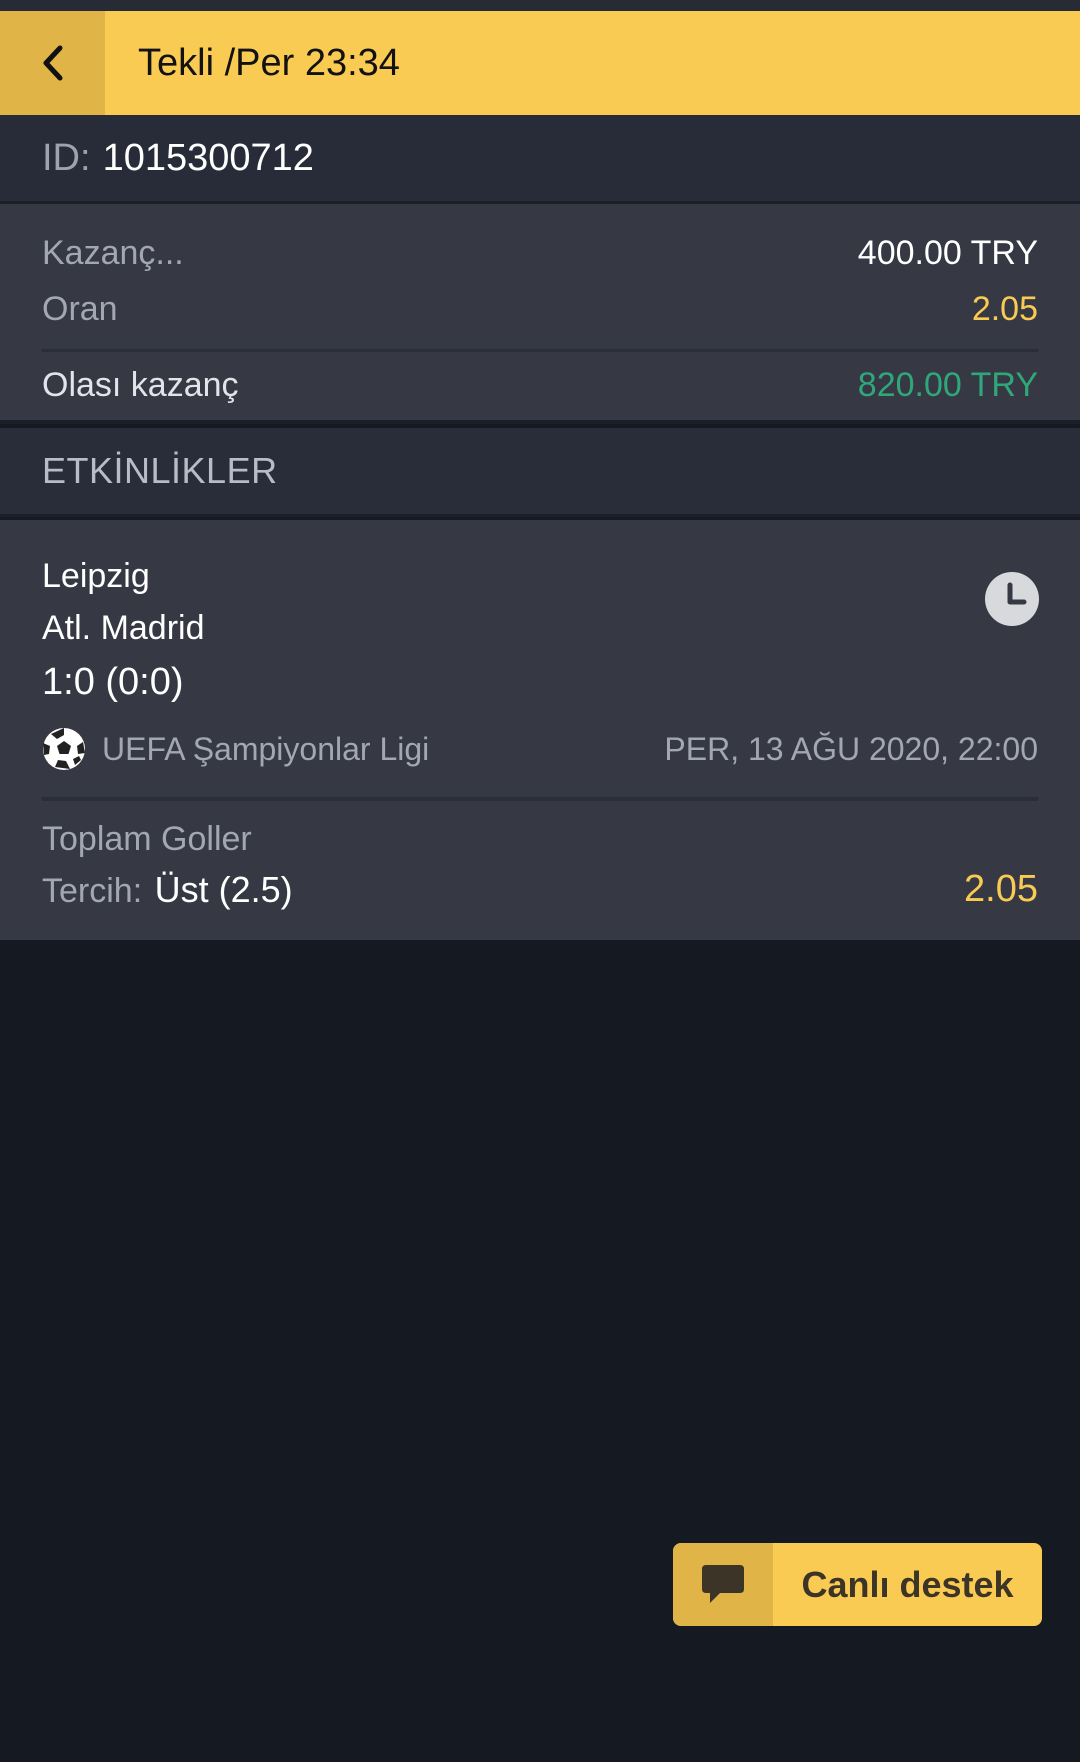 This screenshot has width=1080, height=1762. I want to click on selection-odds: 2.05, so click(1001, 889).